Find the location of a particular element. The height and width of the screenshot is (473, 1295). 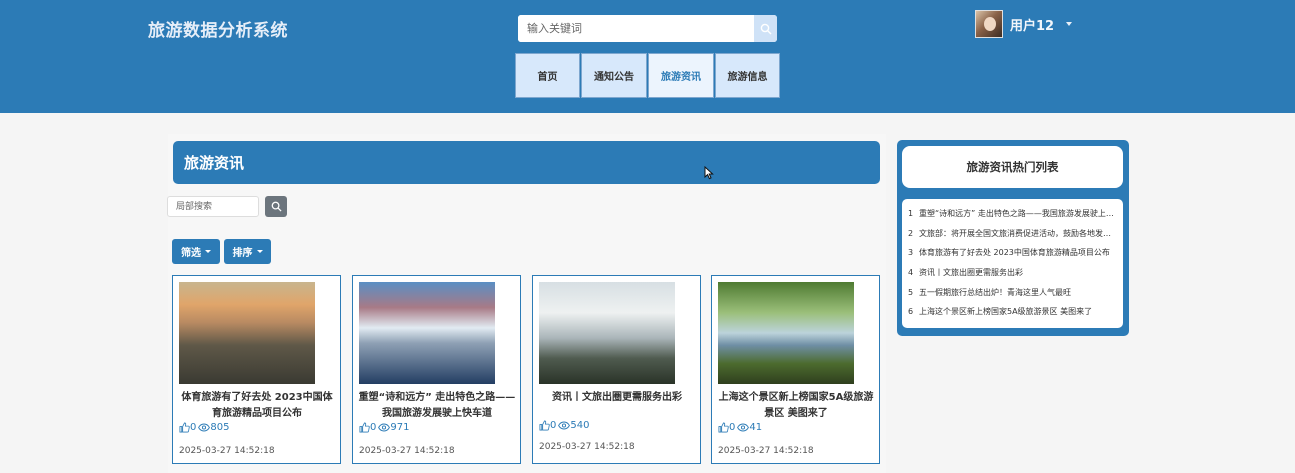

hot-list-item-title: 重塑“诗和远方” 走出特色之路——我国旅游发展驶上快车道 is located at coordinates (1018, 213).